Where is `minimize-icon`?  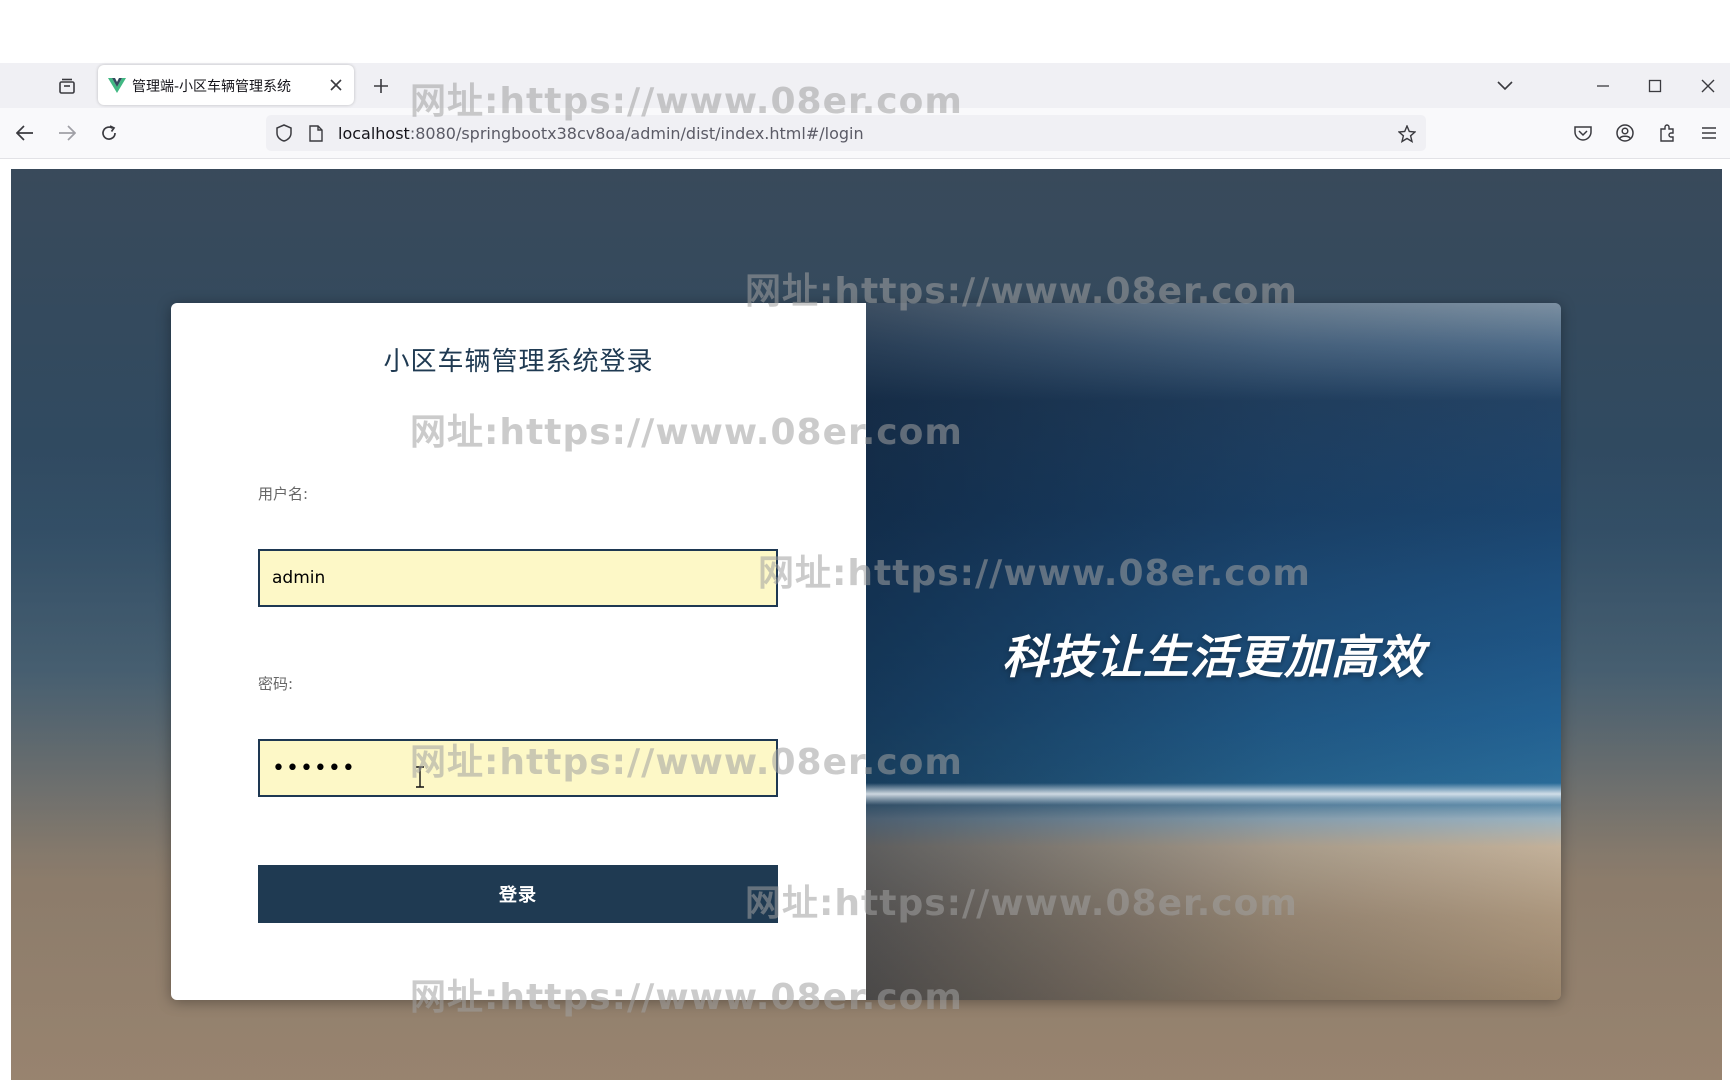
minimize-icon is located at coordinates (1603, 86).